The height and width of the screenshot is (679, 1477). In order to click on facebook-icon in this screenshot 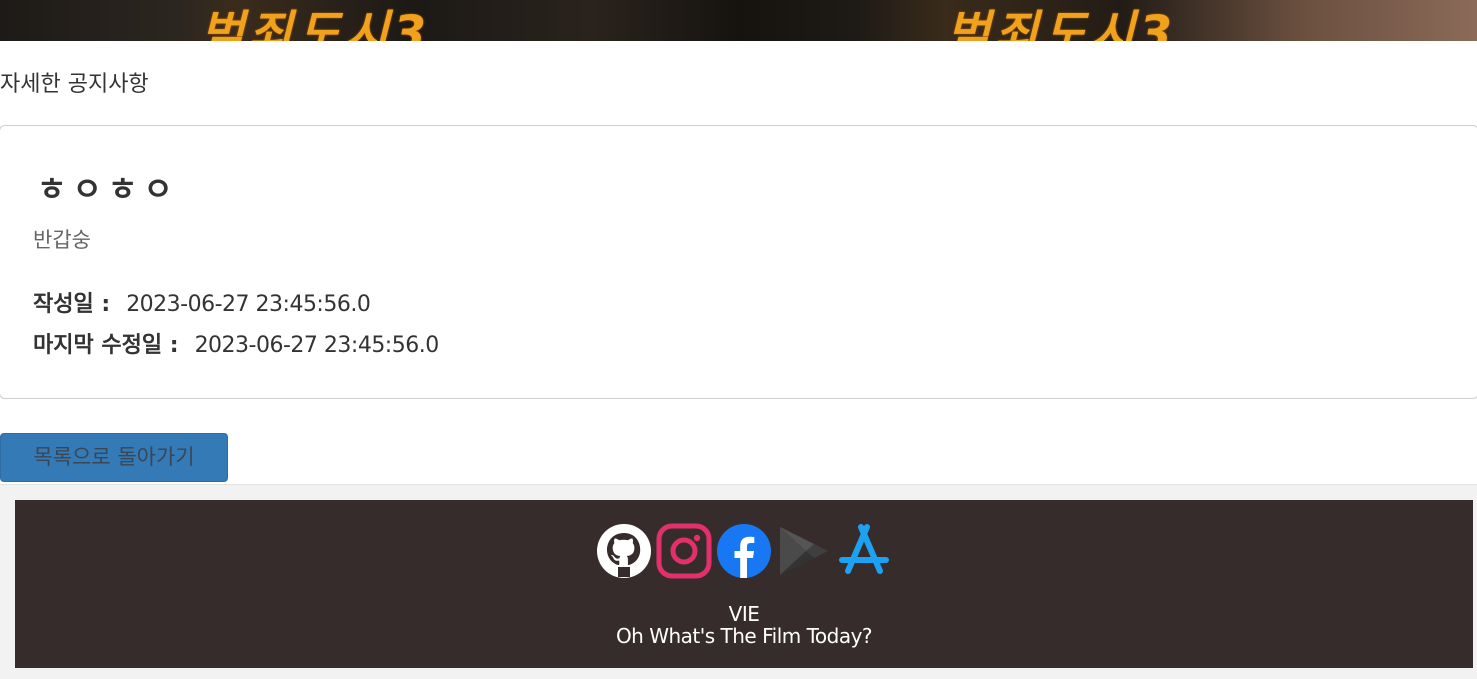, I will do `click(744, 551)`.